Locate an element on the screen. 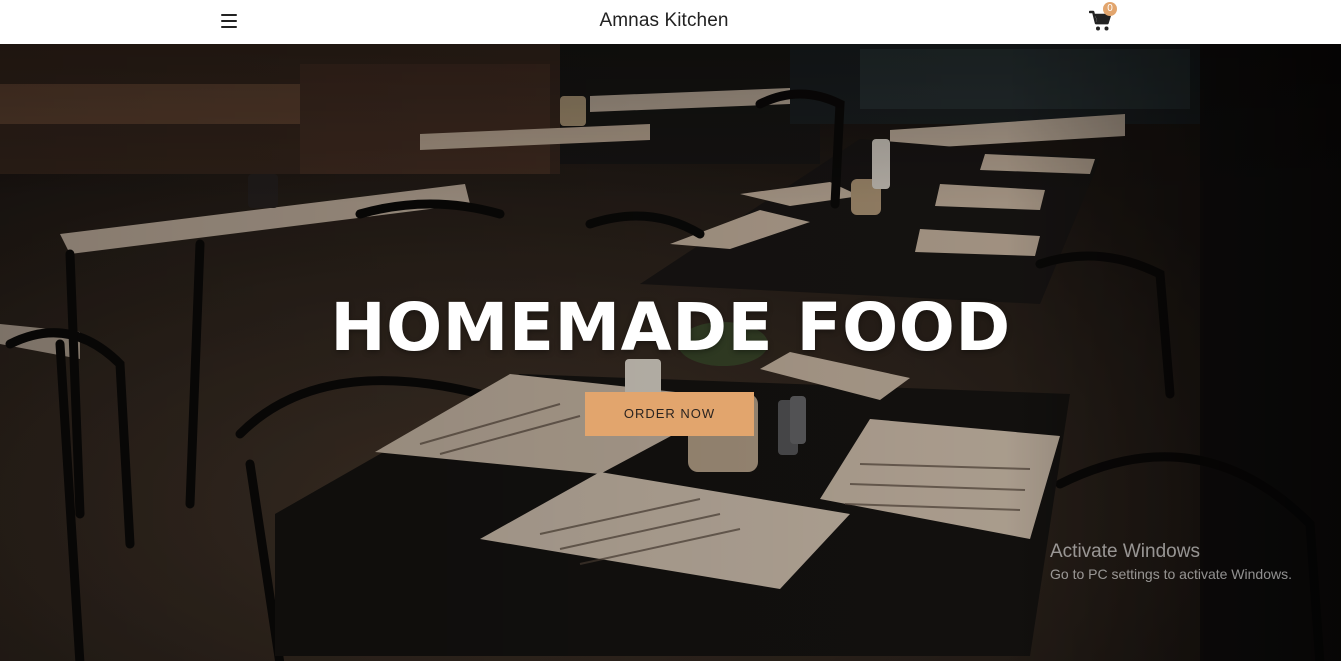 This screenshot has width=1341, height=661. cart-button: 0 is located at coordinates (1102, 18).